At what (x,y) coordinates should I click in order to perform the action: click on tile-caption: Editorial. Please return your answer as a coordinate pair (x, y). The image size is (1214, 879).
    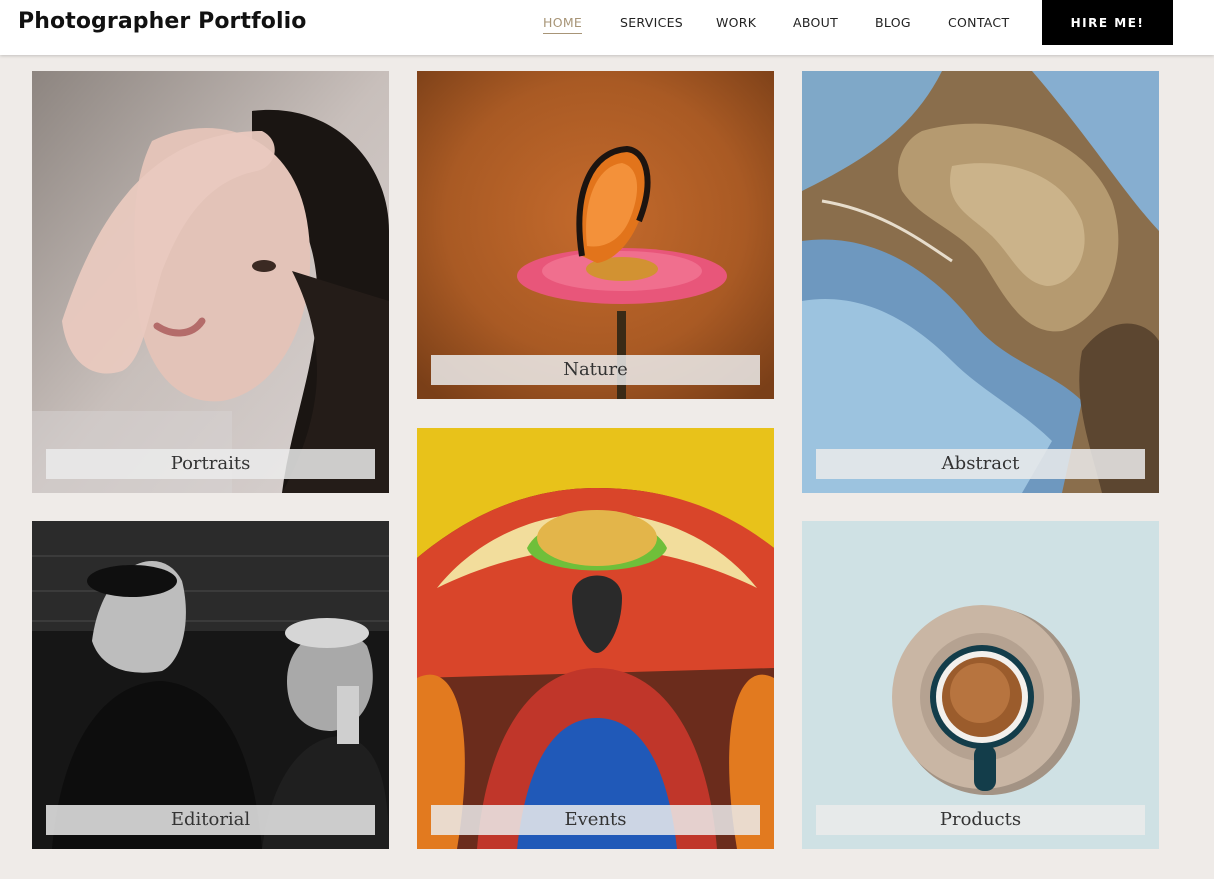
    Looking at the image, I should click on (210, 820).